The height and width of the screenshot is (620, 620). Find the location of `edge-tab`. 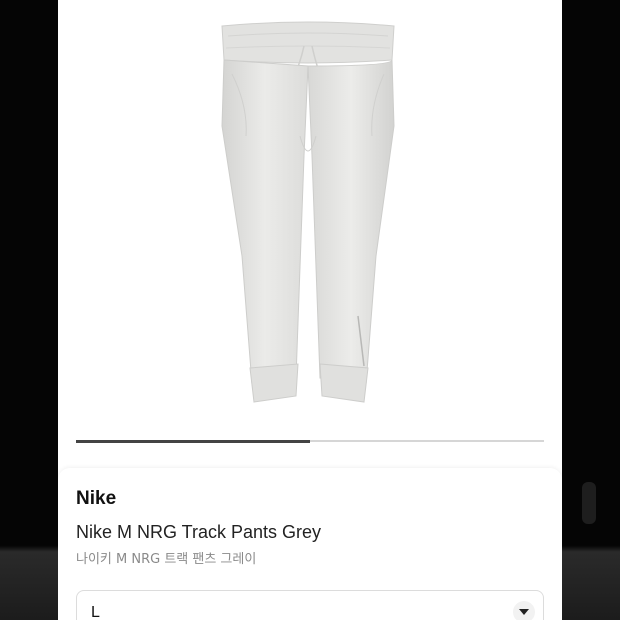

edge-tab is located at coordinates (589, 503).